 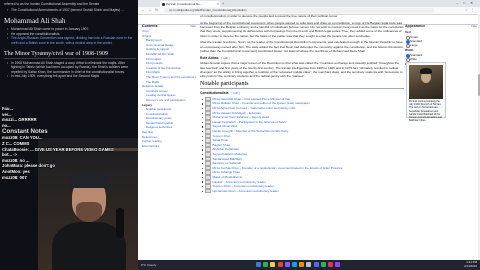 I want to click on weather-widget: 8°C Cloudy, so click(x=148, y=265).